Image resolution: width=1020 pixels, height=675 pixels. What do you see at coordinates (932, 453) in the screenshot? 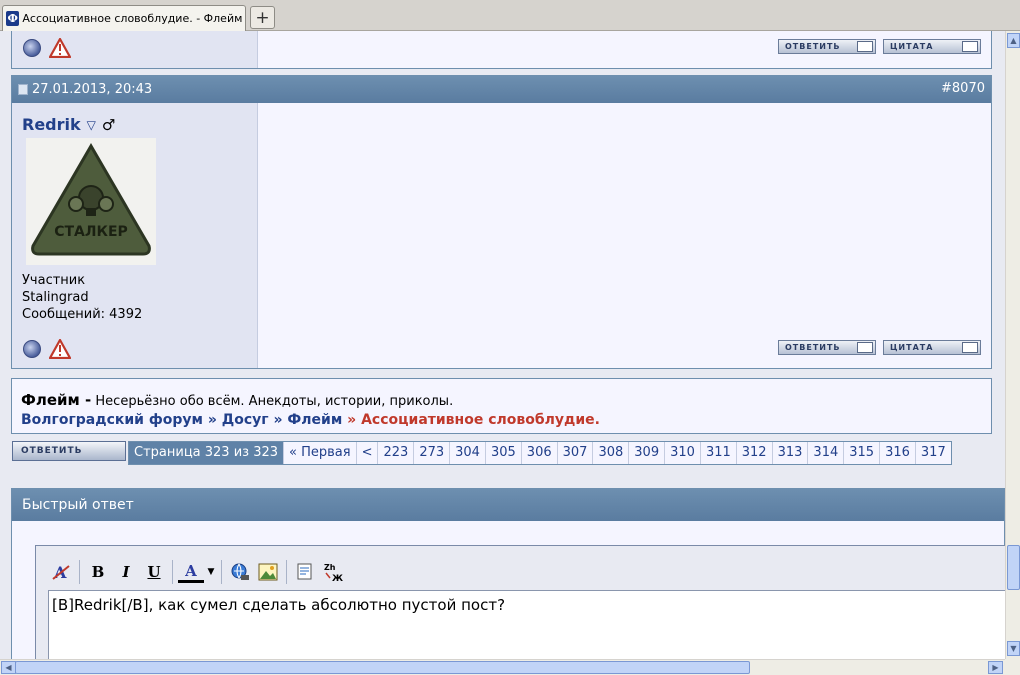
I see `page-link: 317` at bounding box center [932, 453].